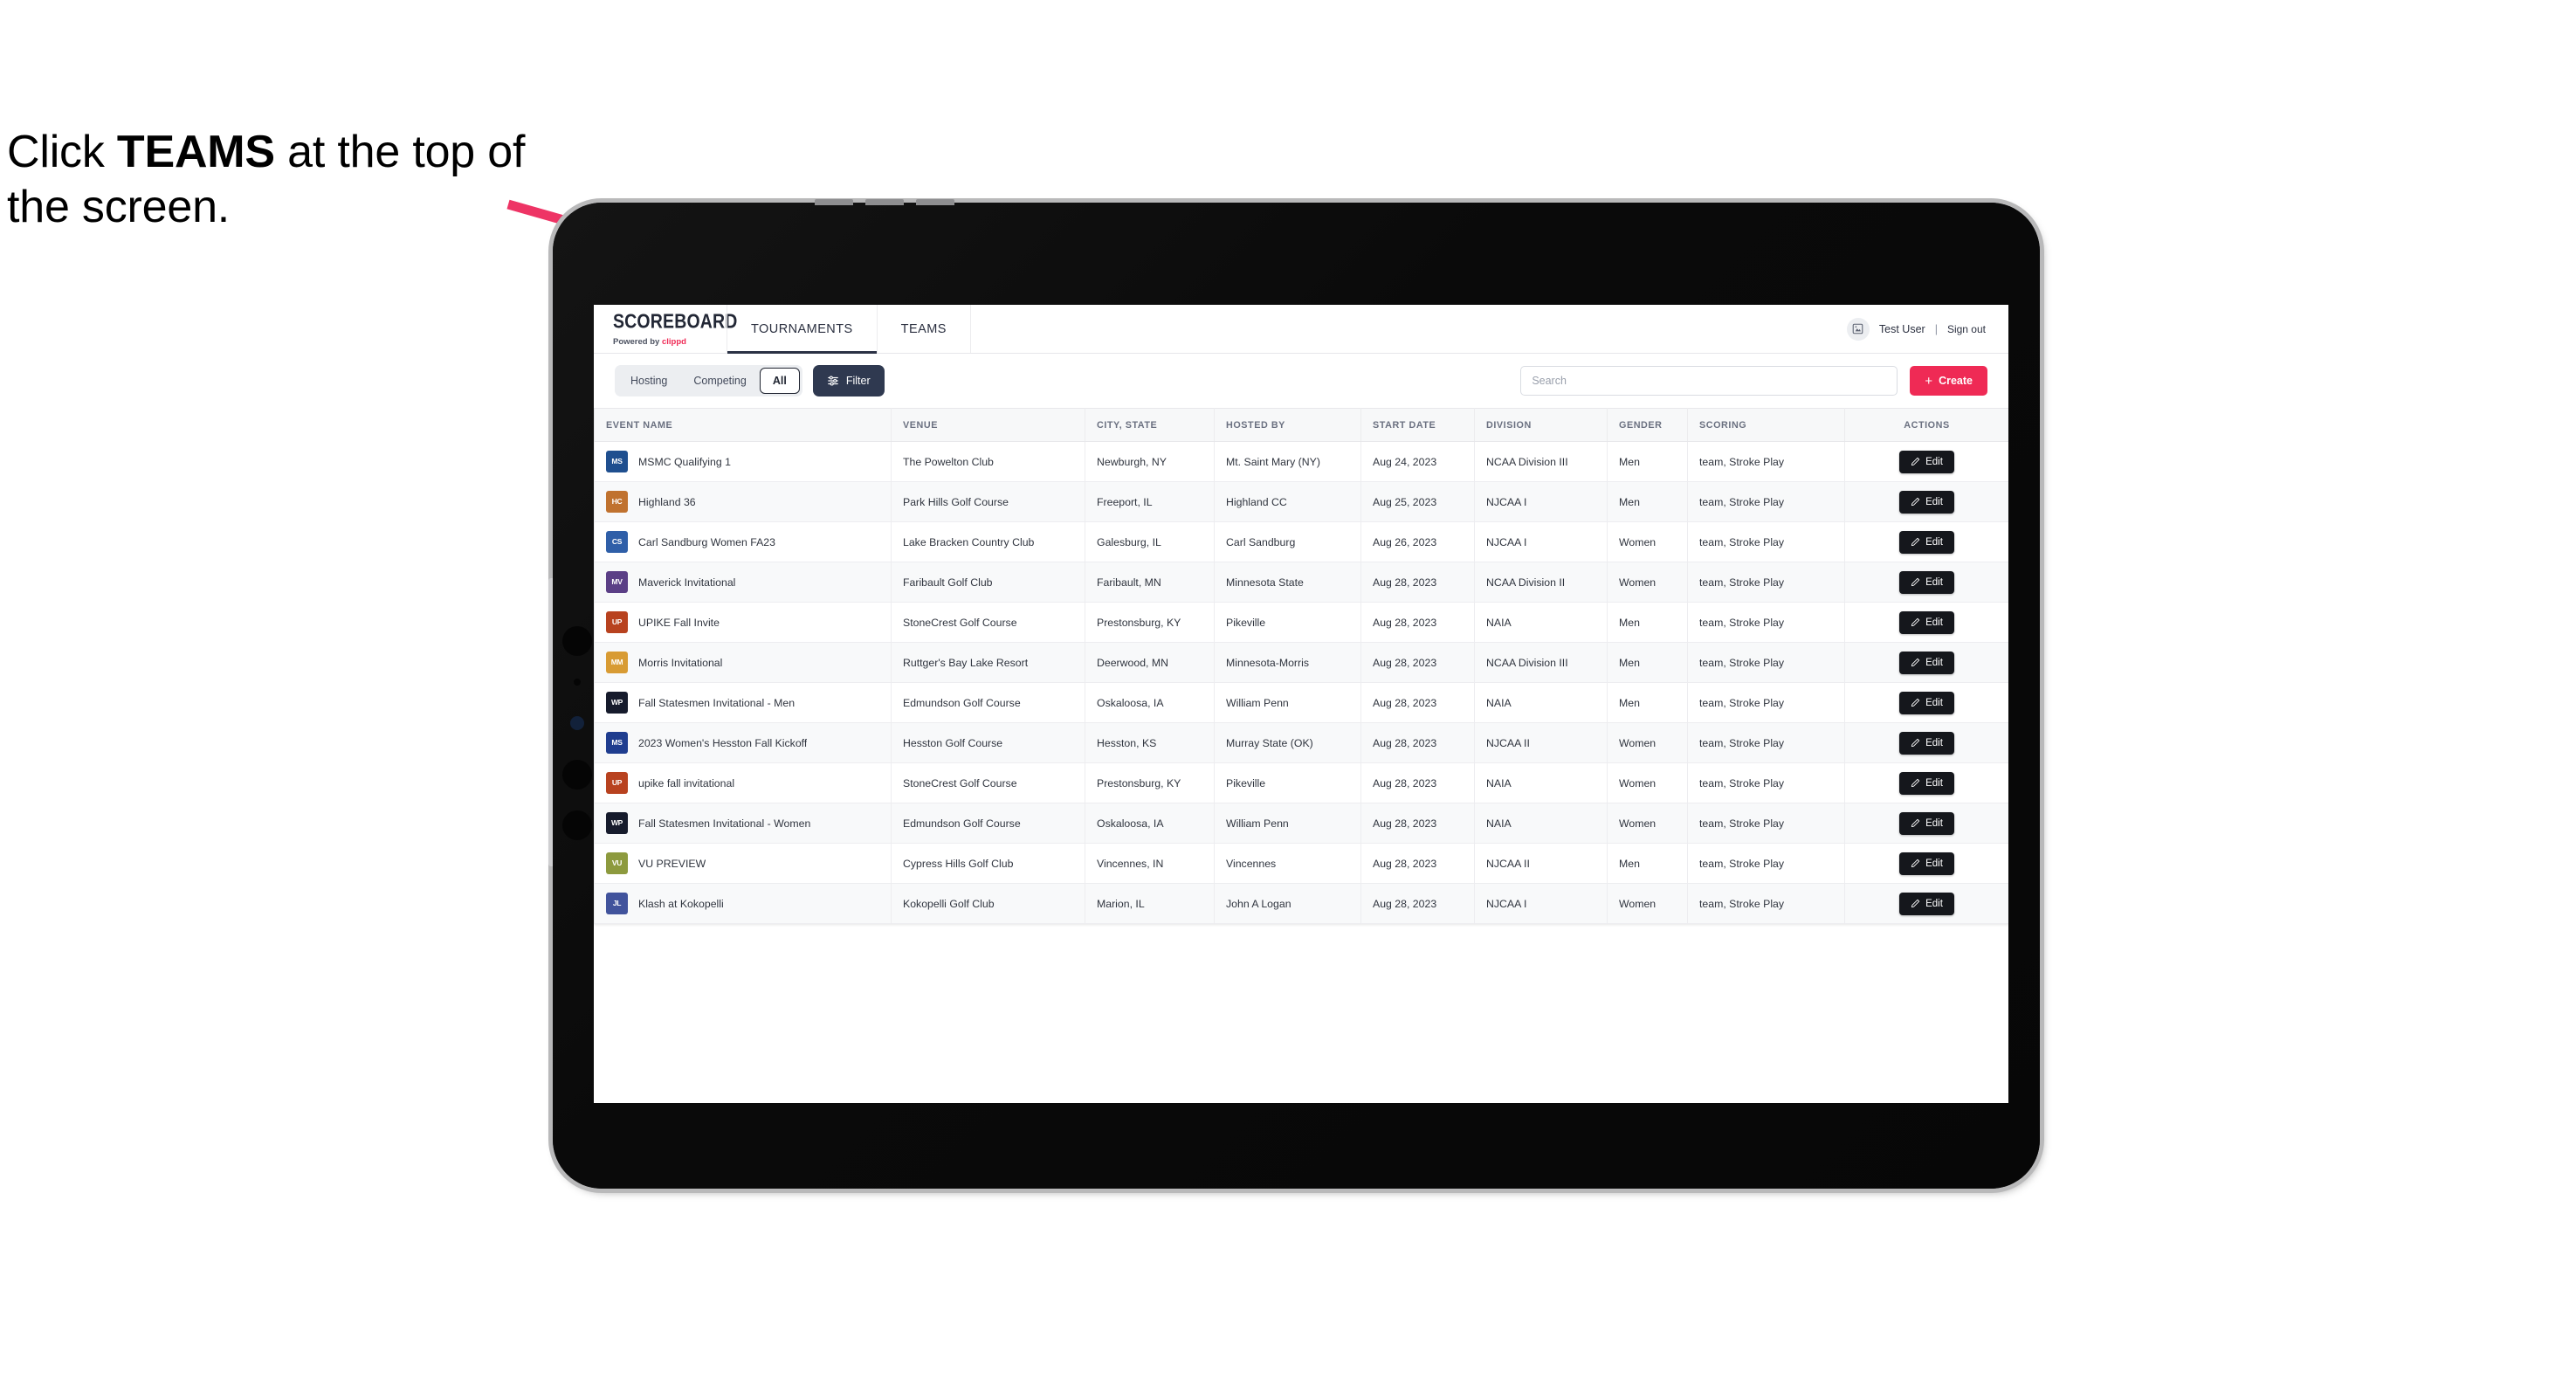 Image resolution: width=2576 pixels, height=1386 pixels. What do you see at coordinates (743, 663) in the screenshot?
I see `cell-event-name: MM Morris Invitational` at bounding box center [743, 663].